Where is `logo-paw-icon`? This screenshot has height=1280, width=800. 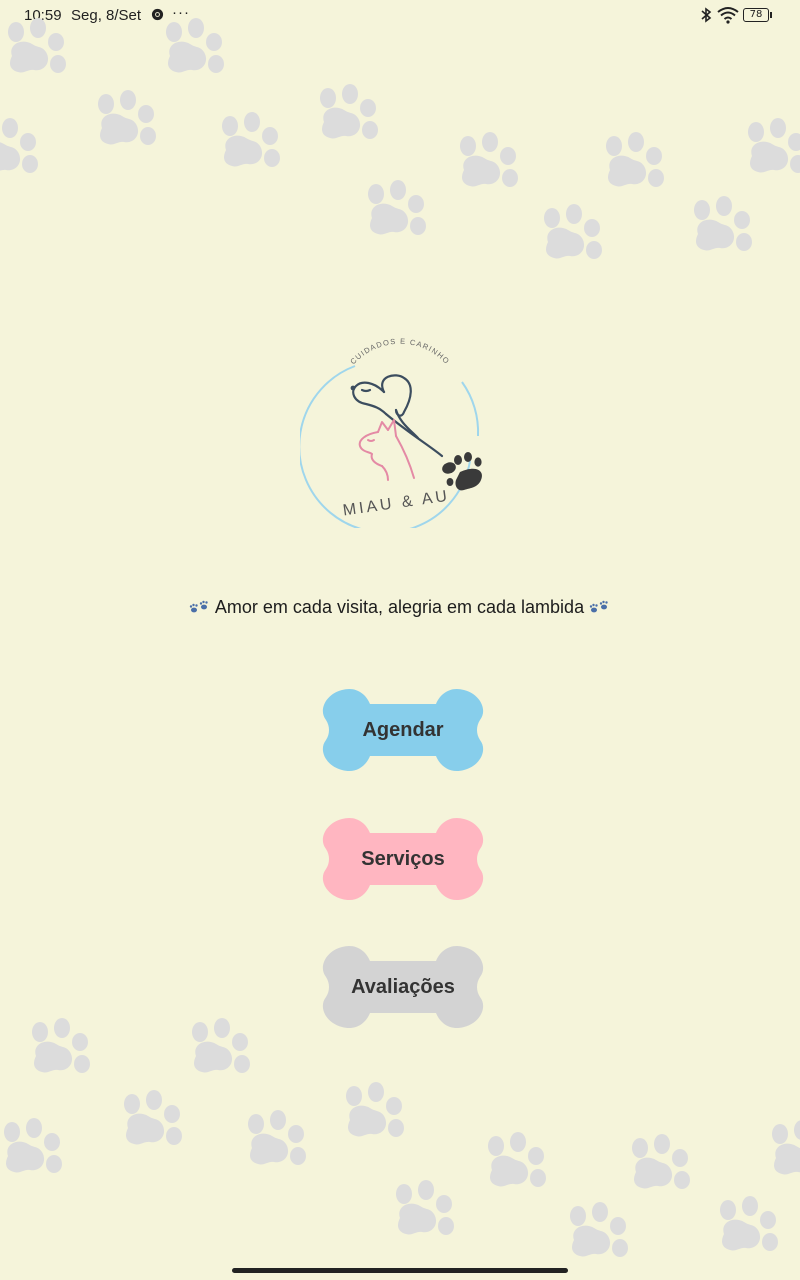
logo-paw-icon is located at coordinates (462, 471).